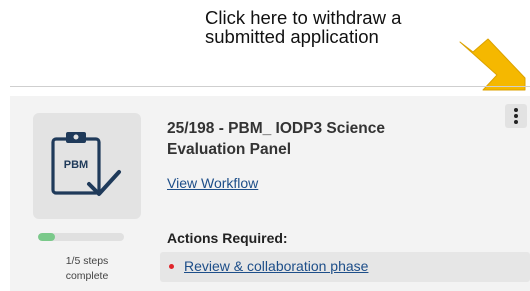 This screenshot has width=530, height=291. Describe the element at coordinates (81, 237) in the screenshot. I see `progress-bar` at that location.